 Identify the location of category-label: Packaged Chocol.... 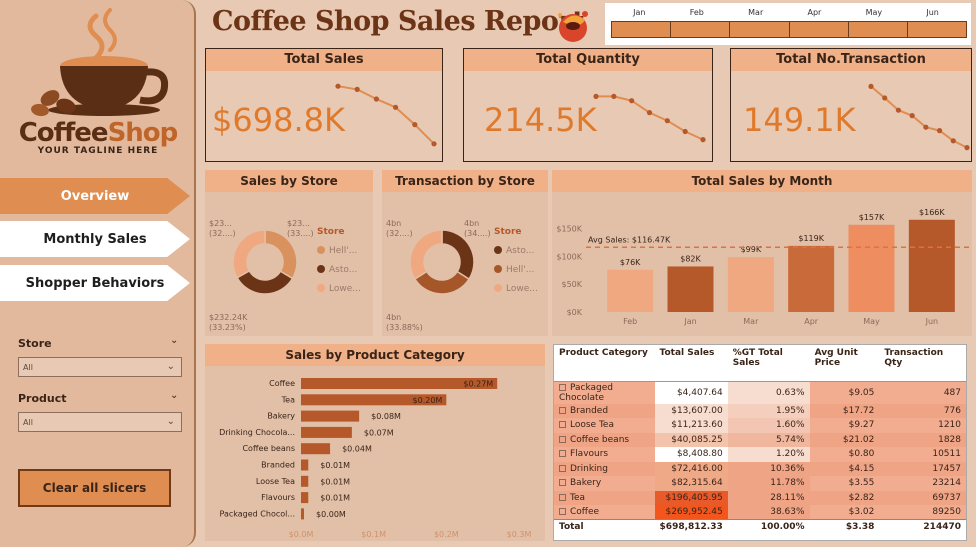
(257, 513).